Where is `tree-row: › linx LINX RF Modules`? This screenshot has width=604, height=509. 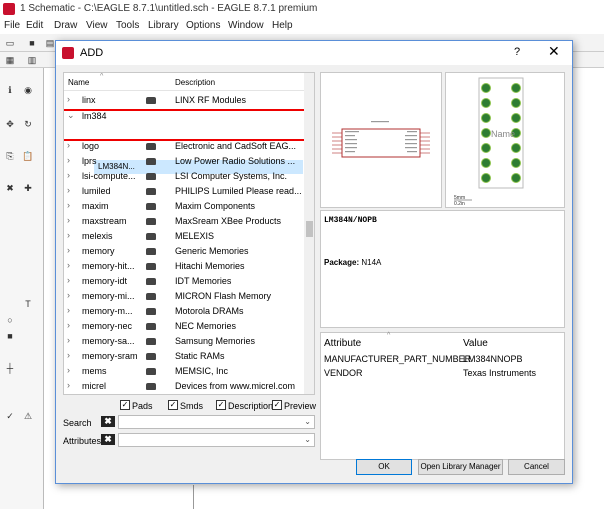
tree-row: › linx LINX RF Modules is located at coordinates (184, 100).